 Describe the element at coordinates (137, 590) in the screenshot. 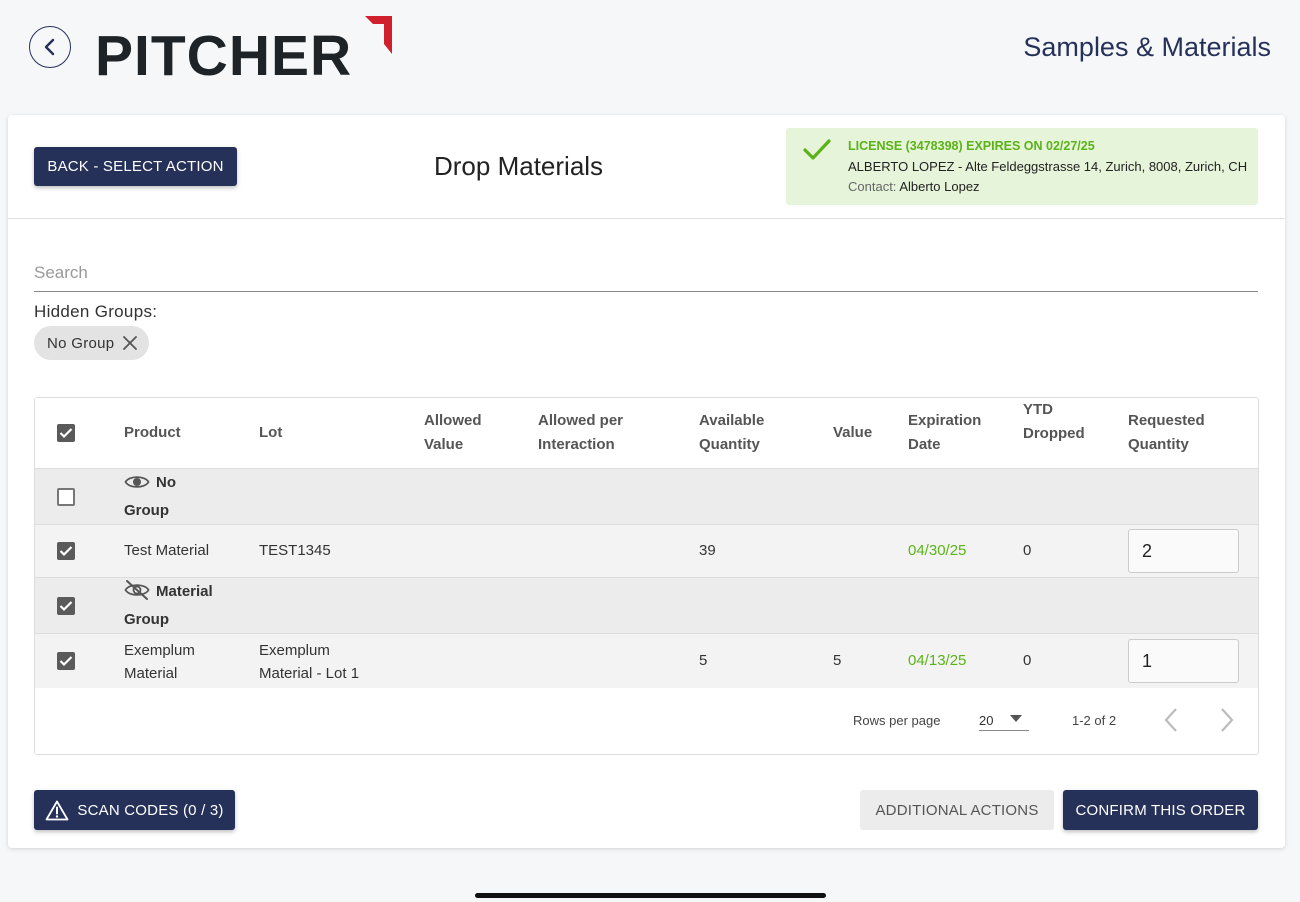

I see `eye-off-icon` at that location.